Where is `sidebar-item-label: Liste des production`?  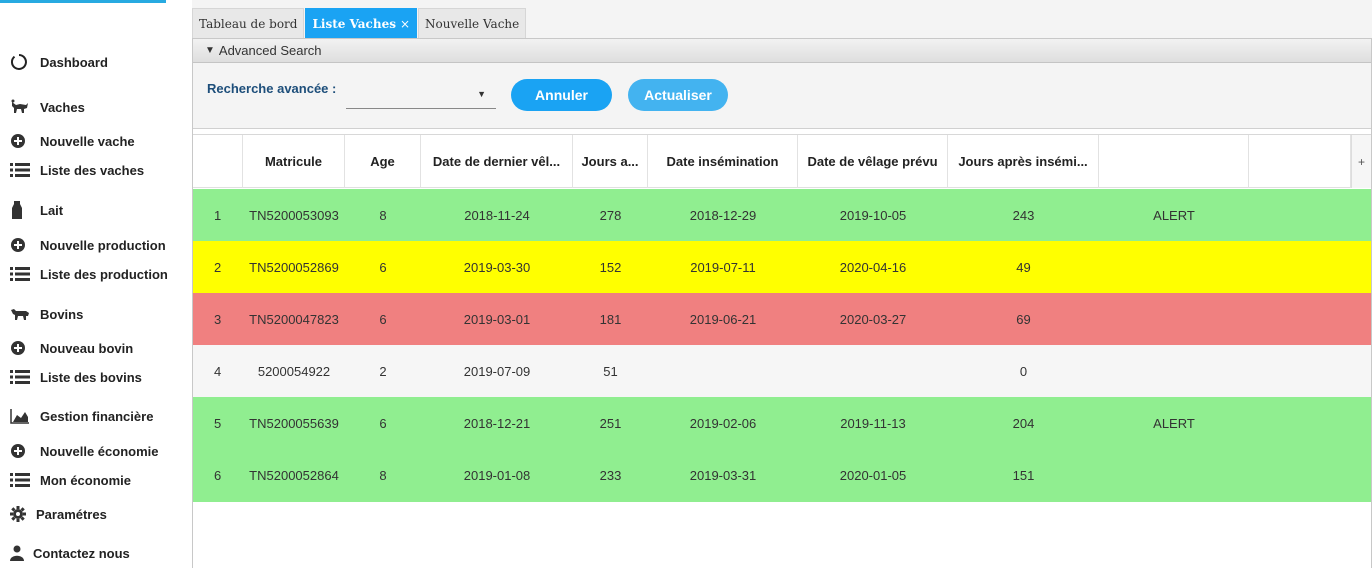 sidebar-item-label: Liste des production is located at coordinates (104, 274).